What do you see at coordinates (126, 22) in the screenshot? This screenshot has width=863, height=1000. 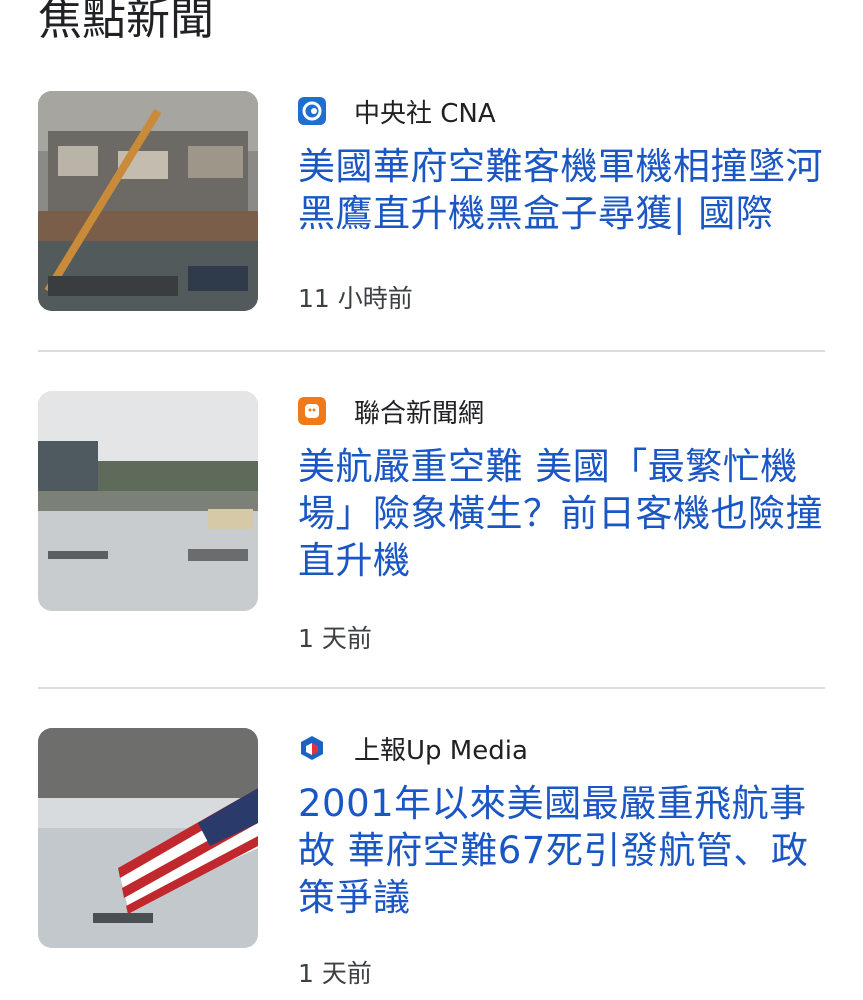 I see `section-title: 焦點新聞` at bounding box center [126, 22].